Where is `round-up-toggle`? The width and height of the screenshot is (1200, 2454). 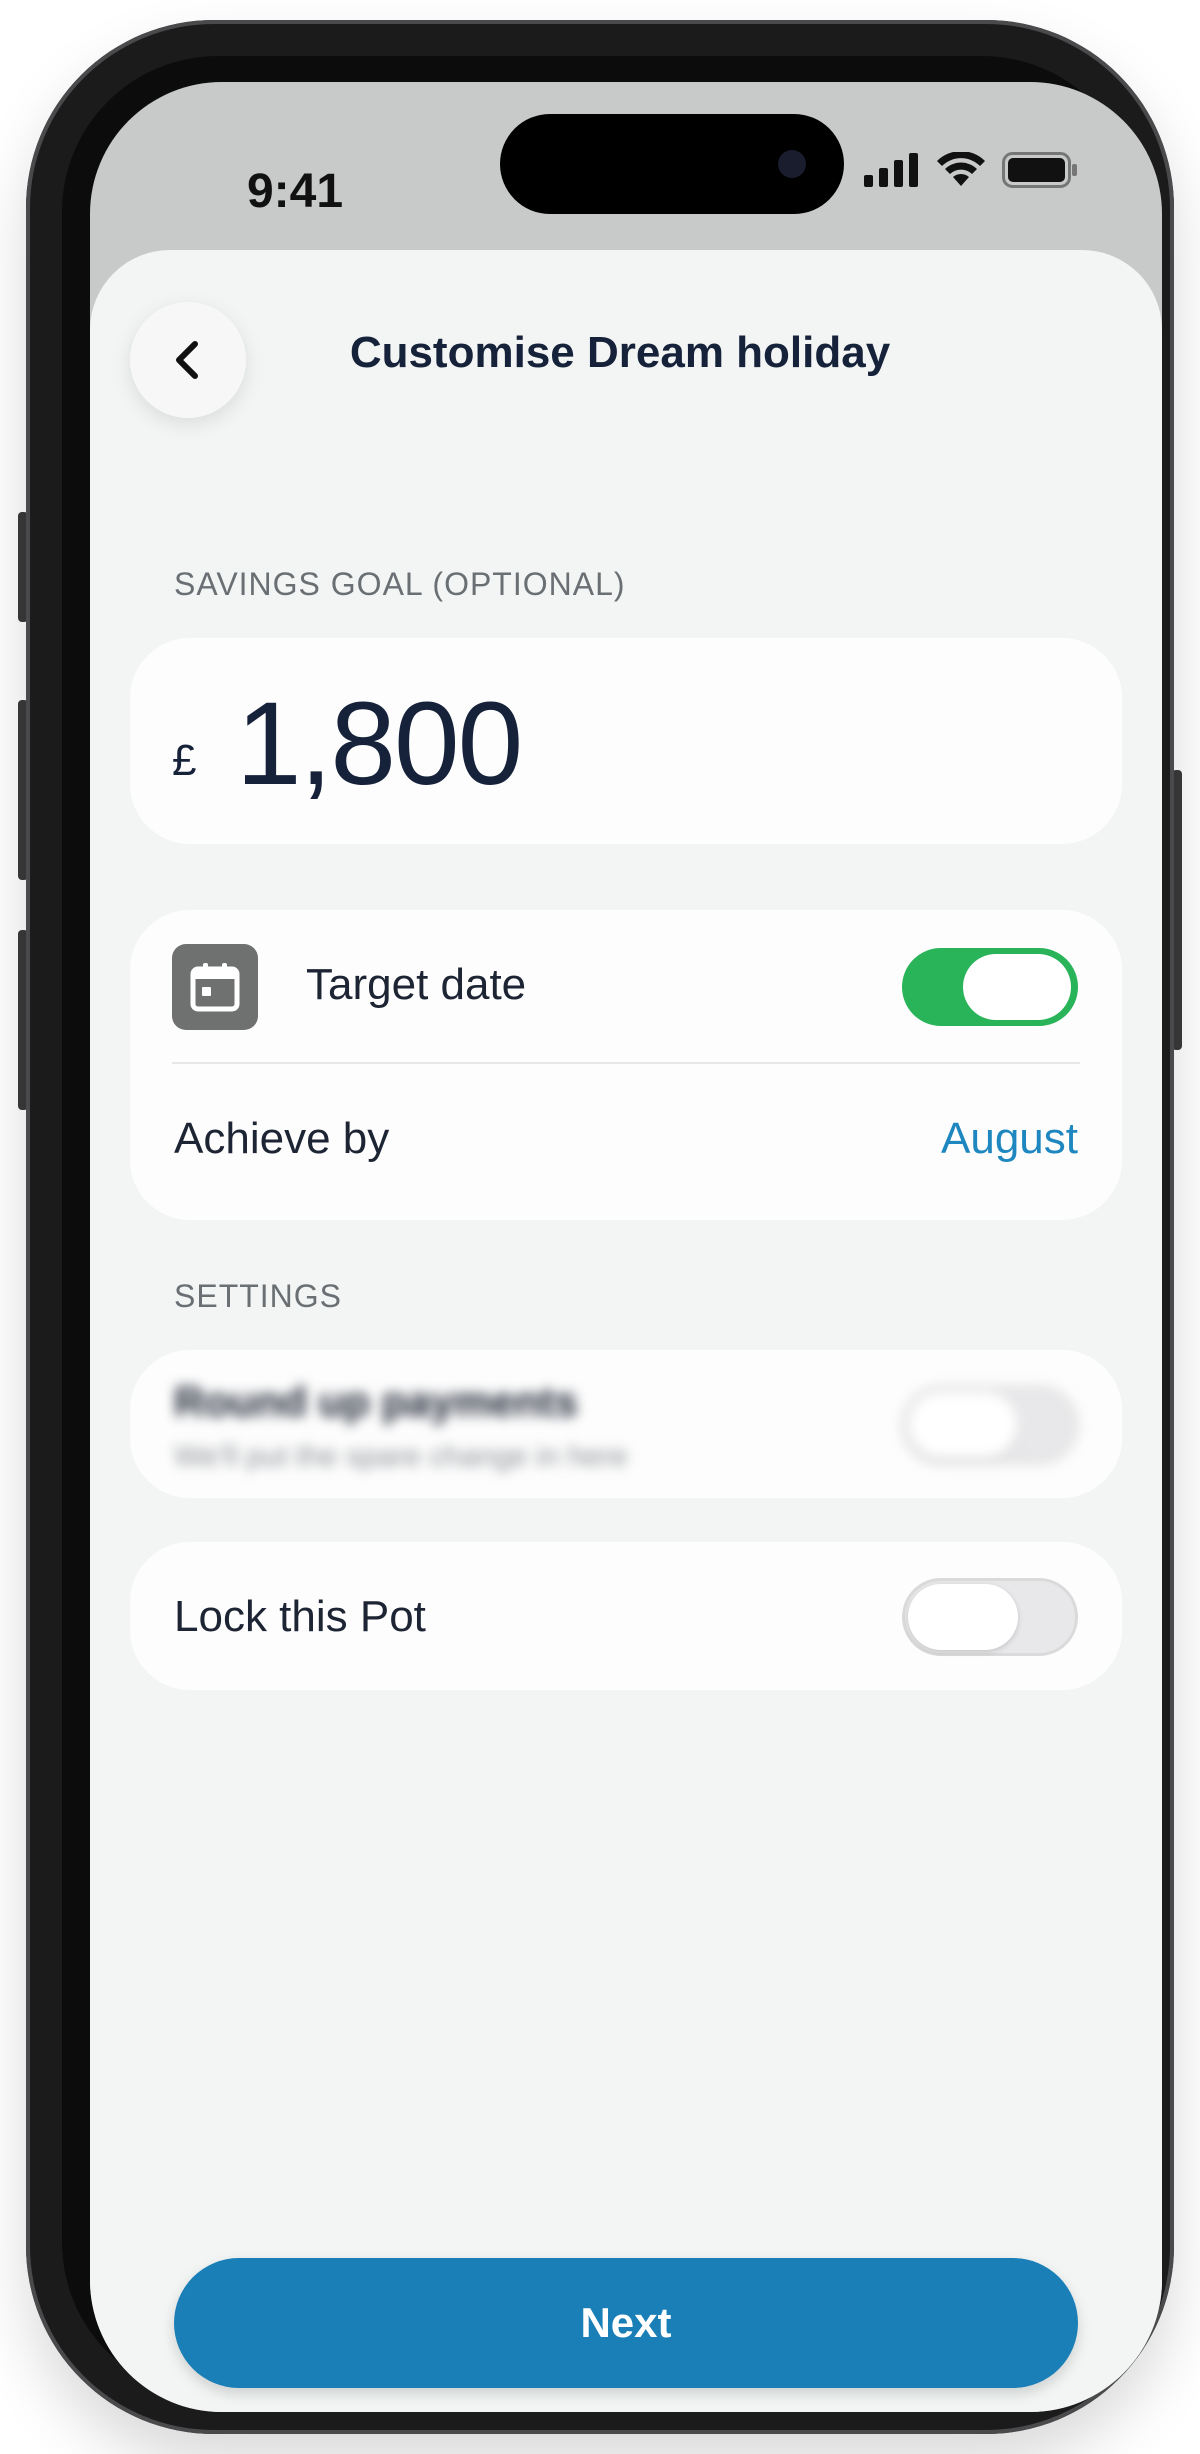
round-up-toggle is located at coordinates (990, 1425).